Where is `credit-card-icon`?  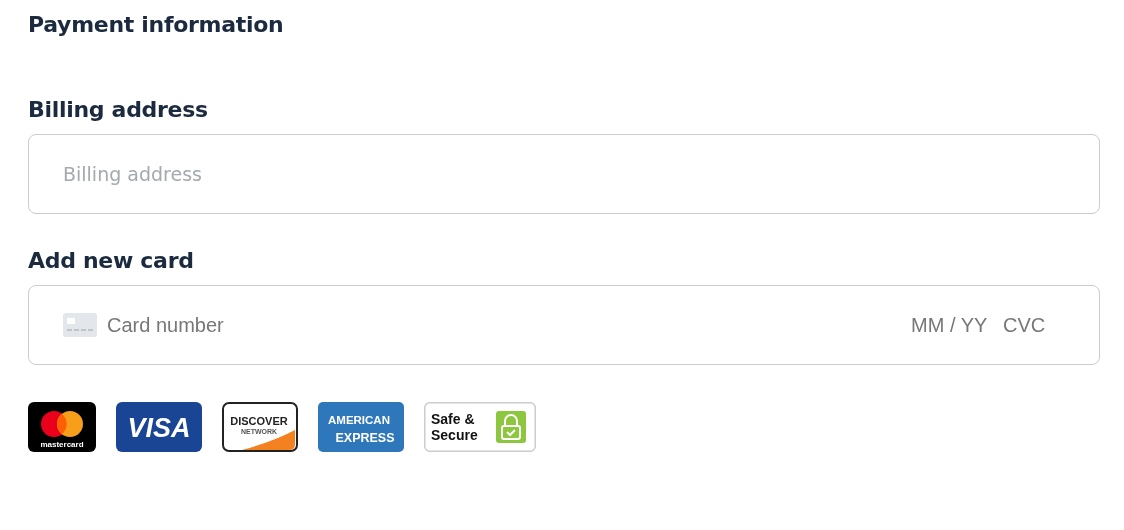 credit-card-icon is located at coordinates (80, 325).